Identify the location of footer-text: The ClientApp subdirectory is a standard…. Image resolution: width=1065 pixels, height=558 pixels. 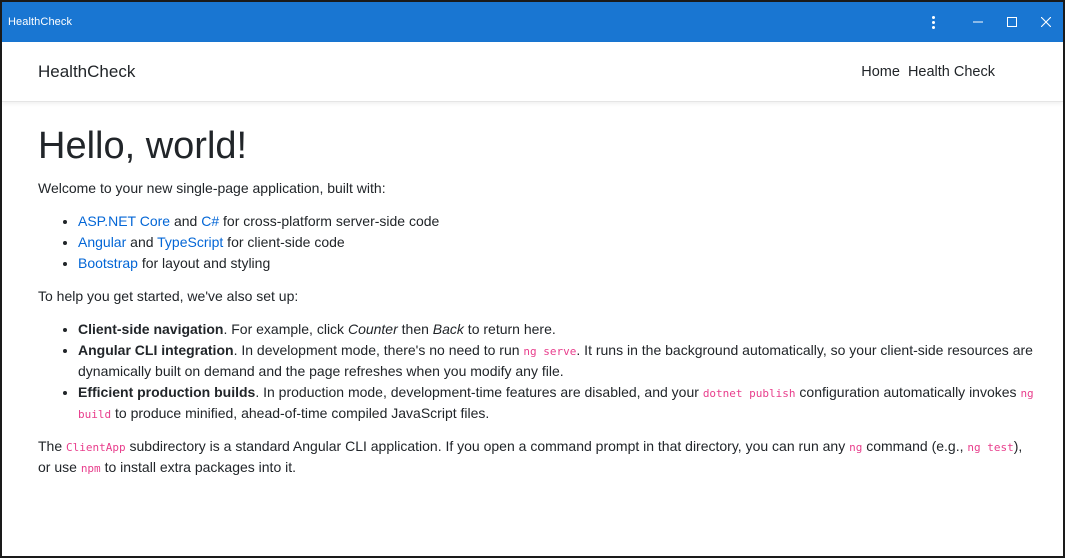
(530, 456).